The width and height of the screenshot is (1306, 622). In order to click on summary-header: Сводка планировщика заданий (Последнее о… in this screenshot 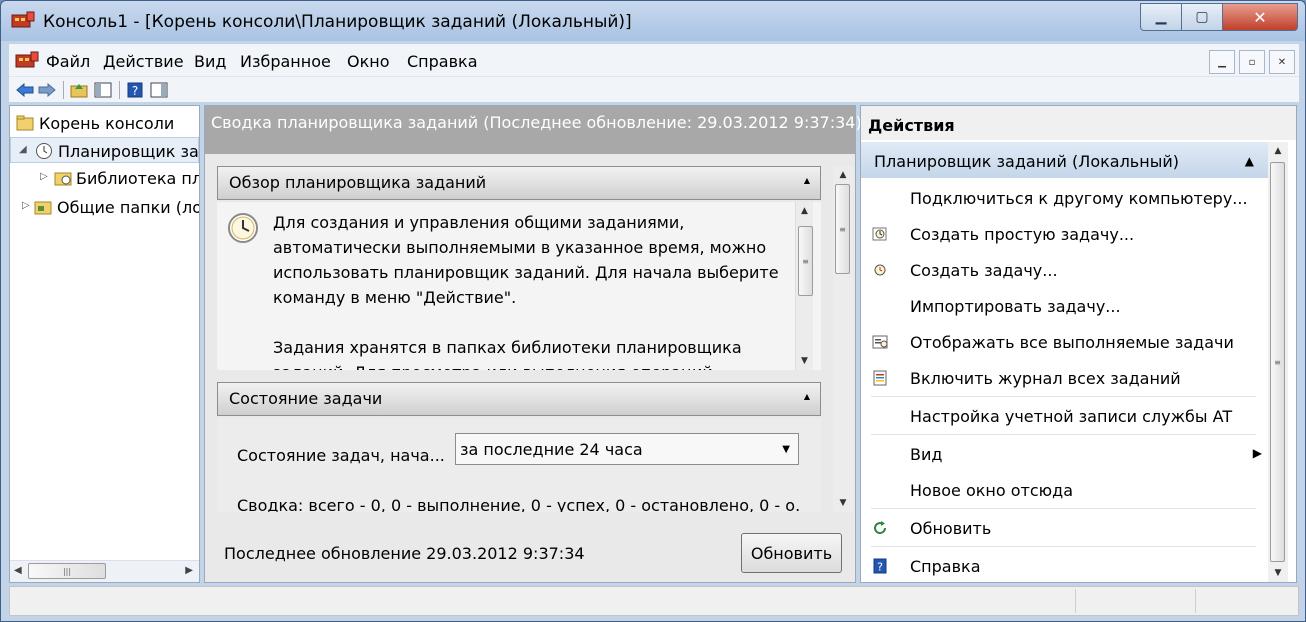, I will do `click(533, 130)`.